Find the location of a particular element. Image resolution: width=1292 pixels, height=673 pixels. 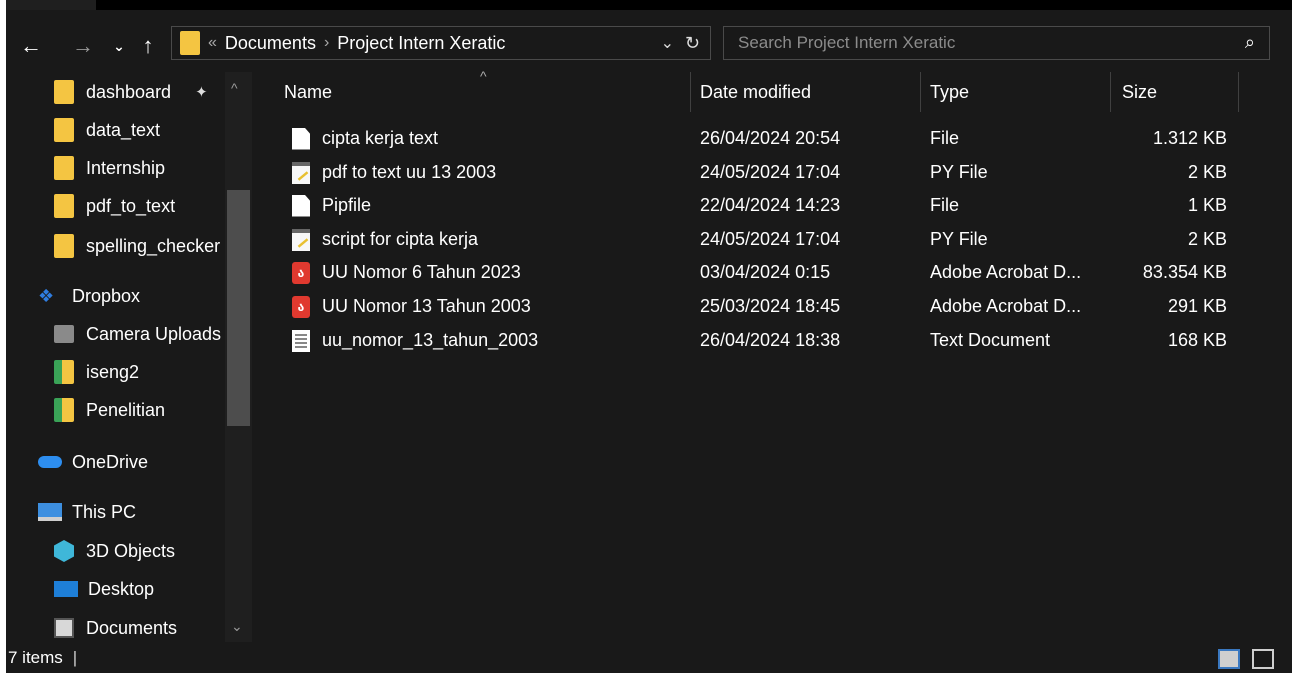

sidebar-item-this-pc: This PC is located at coordinates (87, 512).